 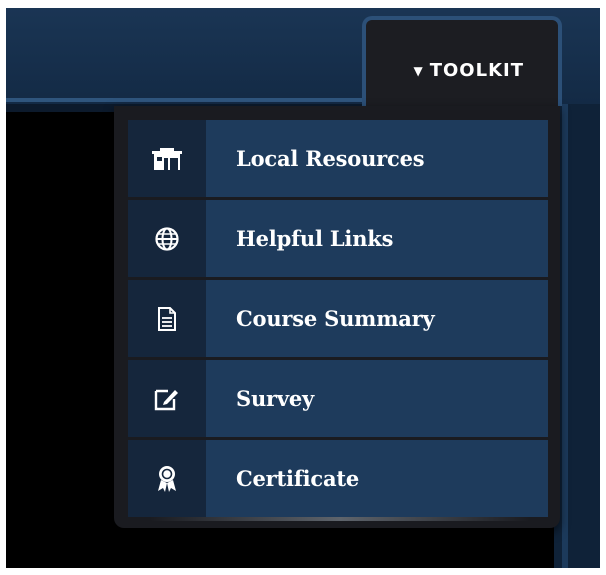 I want to click on toolkit-tab: ▼ TOOLKIT, so click(x=462, y=61).